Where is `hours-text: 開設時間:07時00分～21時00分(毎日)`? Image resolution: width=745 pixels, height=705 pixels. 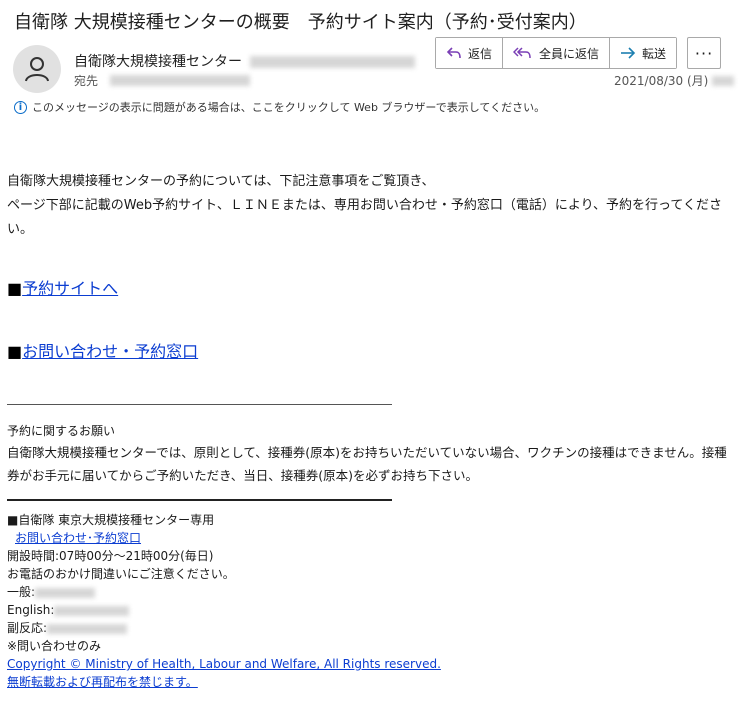 hours-text: 開設時間:07時00分～21時00分(毎日) is located at coordinates (110, 556).